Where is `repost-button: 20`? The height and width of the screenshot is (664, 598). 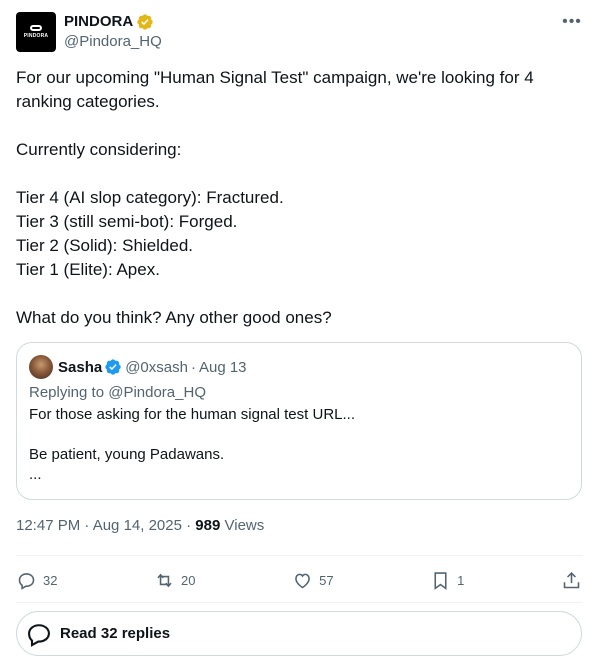
repost-button: 20 is located at coordinates (175, 580).